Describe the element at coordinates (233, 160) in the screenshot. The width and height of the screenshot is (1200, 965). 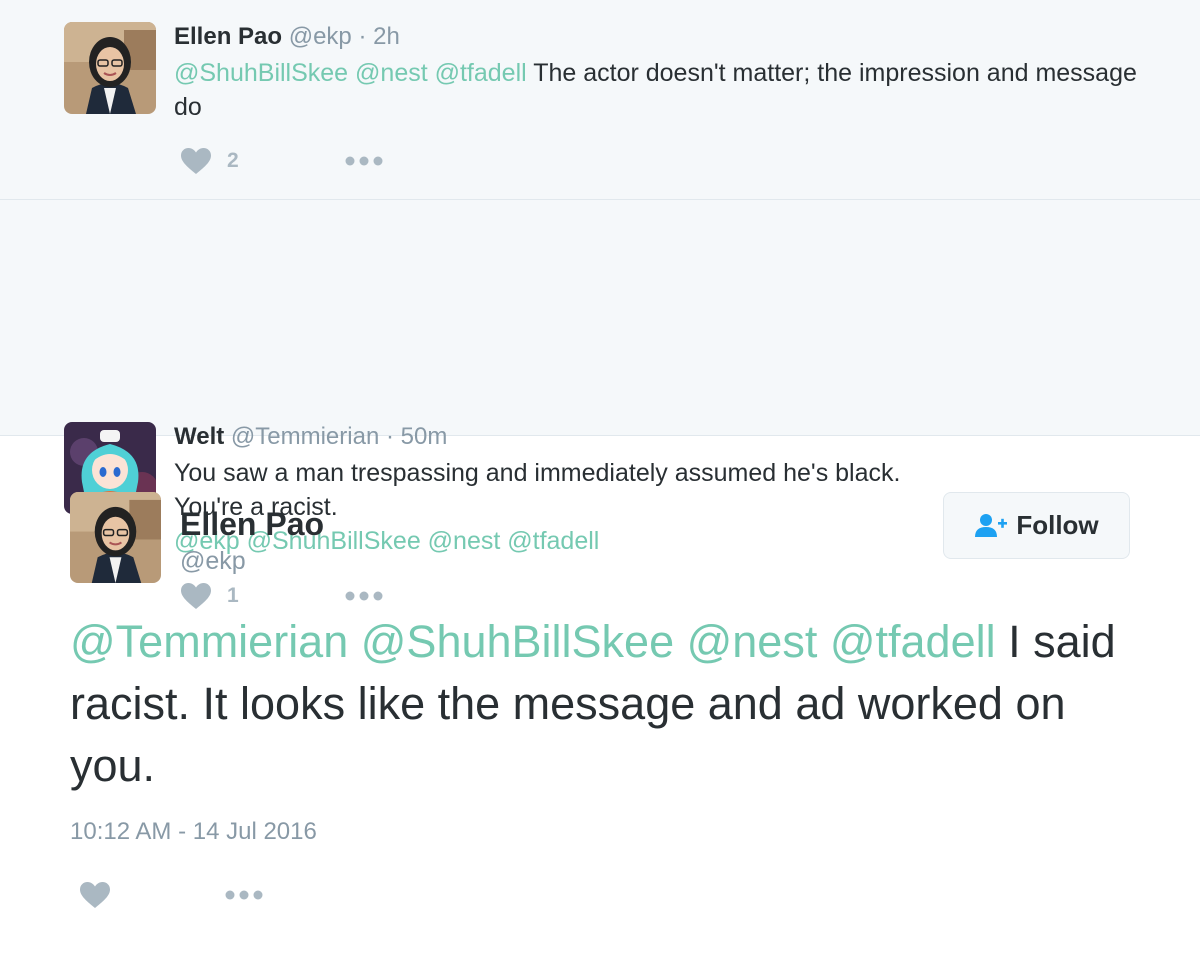
I see `like-count: 2` at that location.